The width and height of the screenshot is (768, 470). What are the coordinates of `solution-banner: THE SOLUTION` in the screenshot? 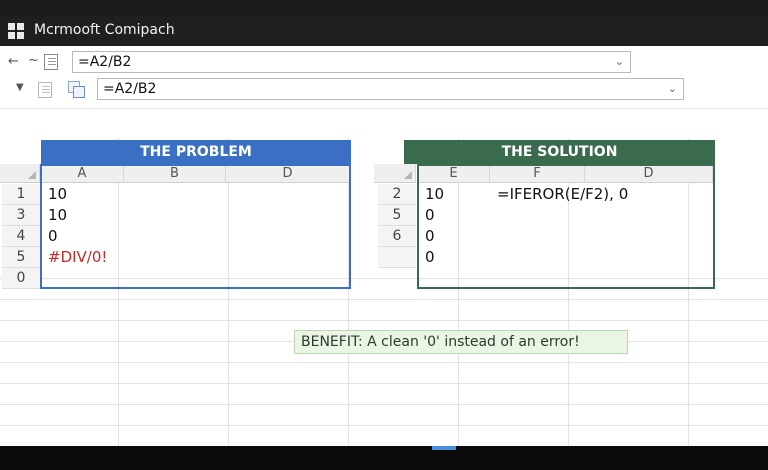 It's located at (559, 152).